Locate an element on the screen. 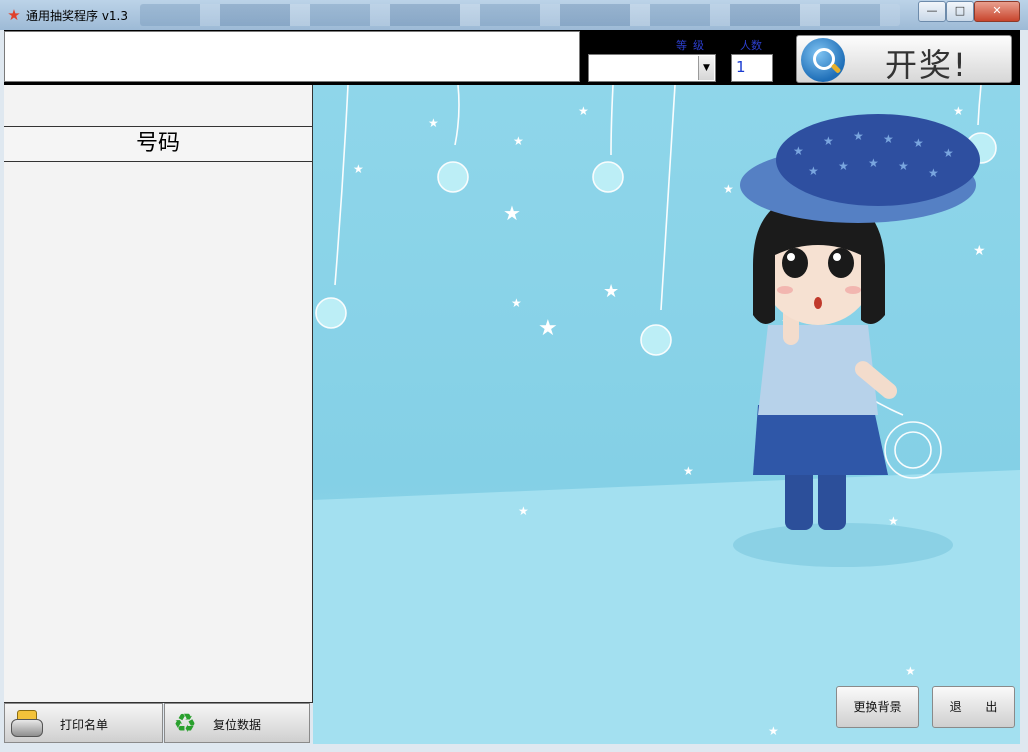 This screenshot has width=1028, height=752. level-label: 等级 is located at coordinates (693, 45).